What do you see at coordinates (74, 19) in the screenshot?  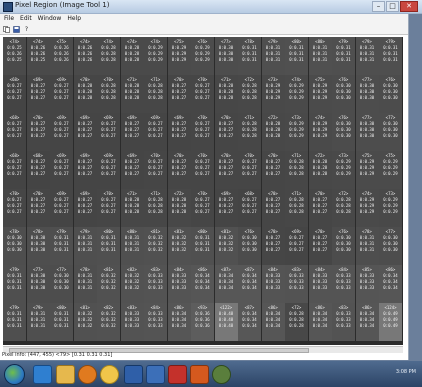 I see `menu-help: Help` at bounding box center [74, 19].